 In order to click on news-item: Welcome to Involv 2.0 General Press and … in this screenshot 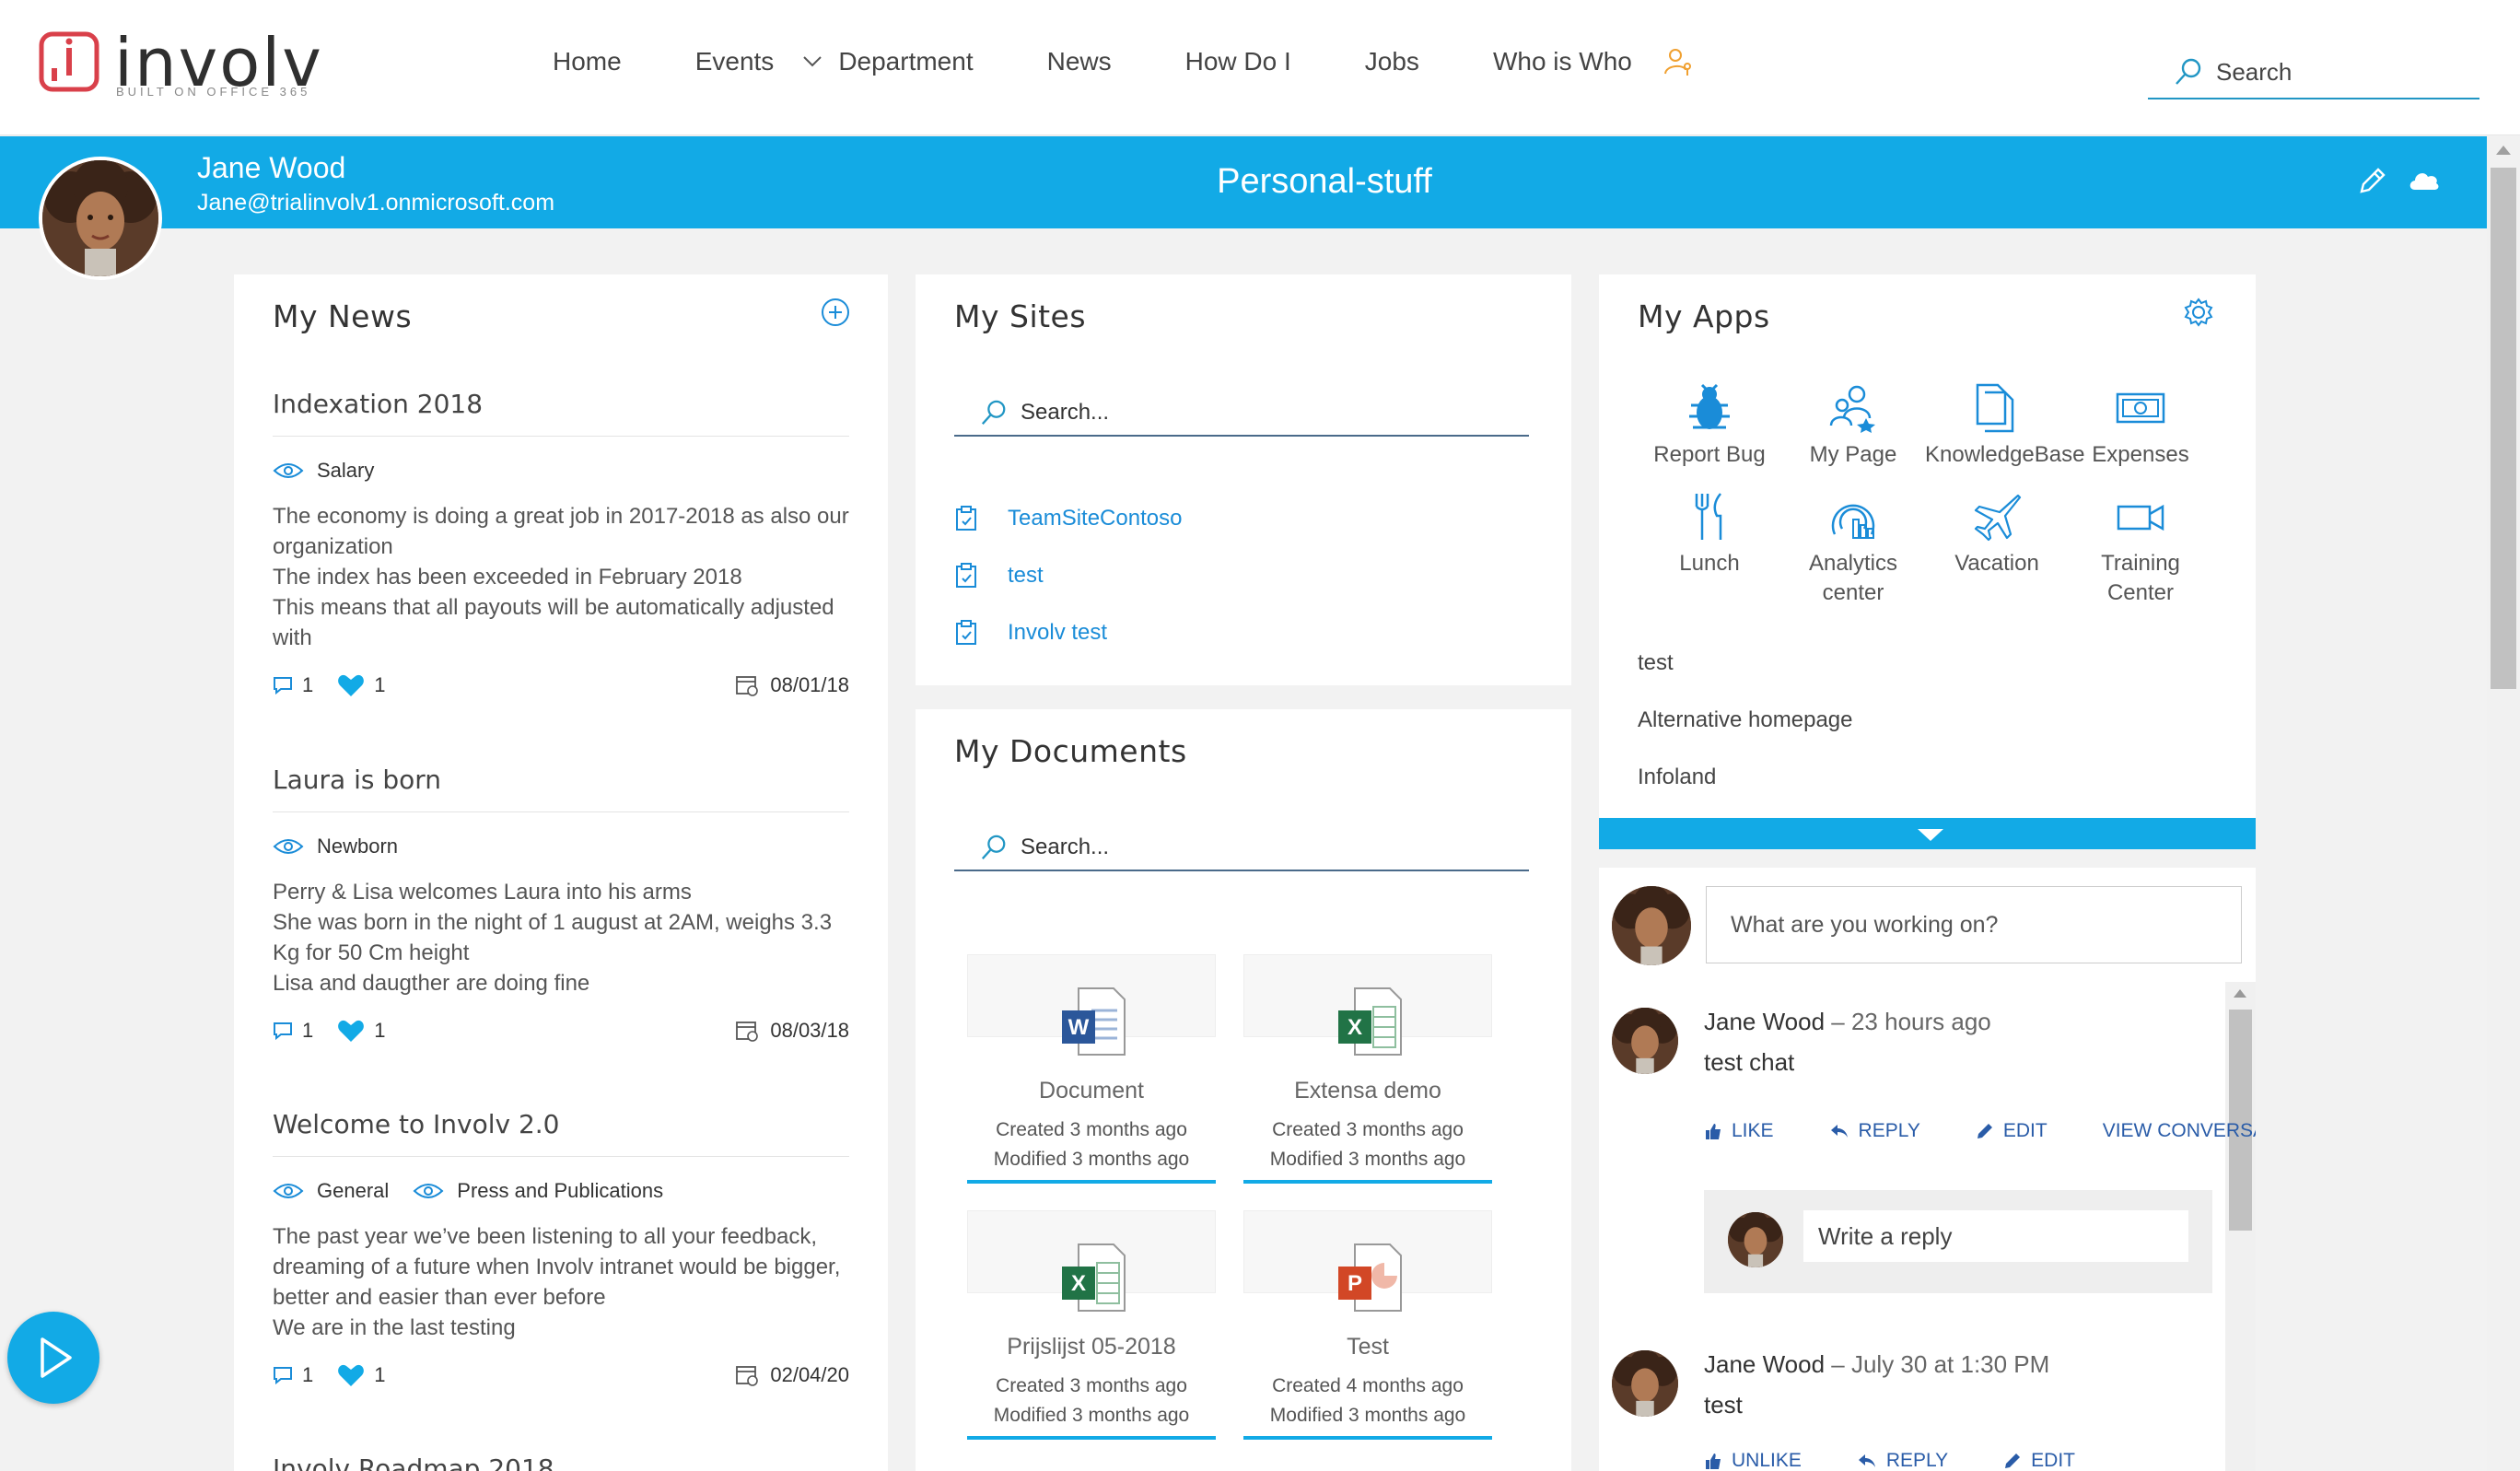, I will do `click(561, 1248)`.